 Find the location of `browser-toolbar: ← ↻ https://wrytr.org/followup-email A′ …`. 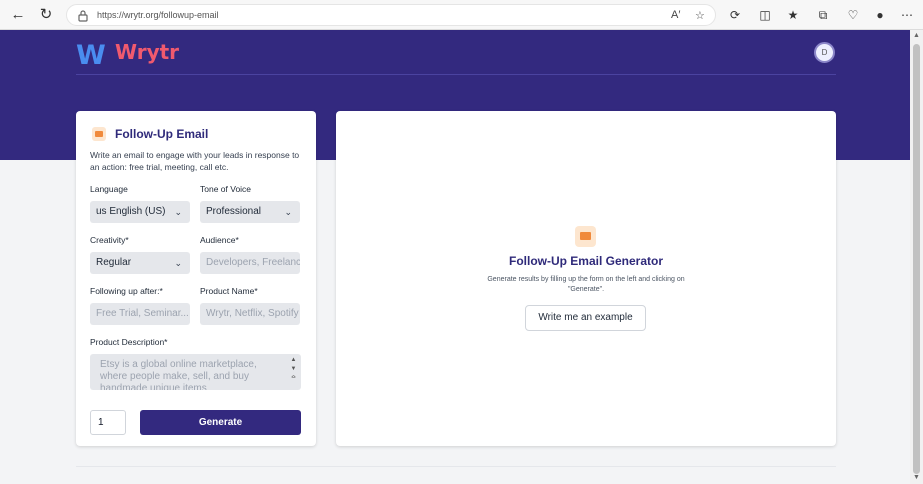

browser-toolbar: ← ↻ https://wrytr.org/followup-email A′ … is located at coordinates (461, 15).